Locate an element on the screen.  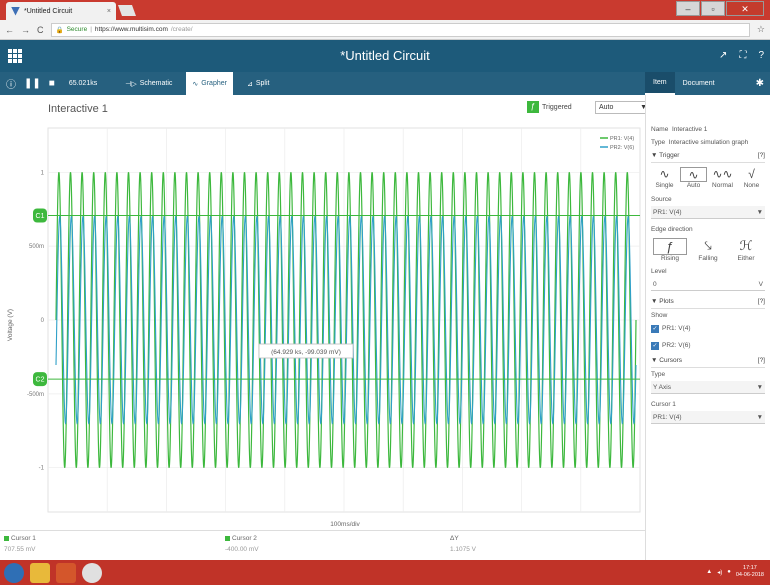
edge-falling-button: ⤥ Falling is located at coordinates (708, 250).